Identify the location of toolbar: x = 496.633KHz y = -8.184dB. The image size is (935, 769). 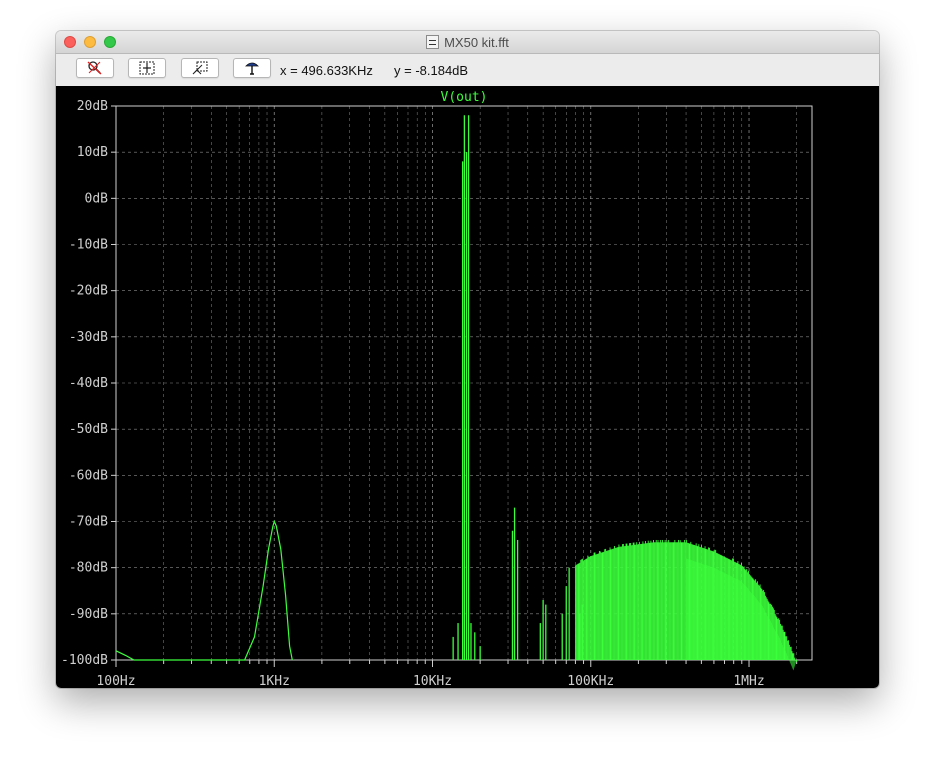
(467, 70).